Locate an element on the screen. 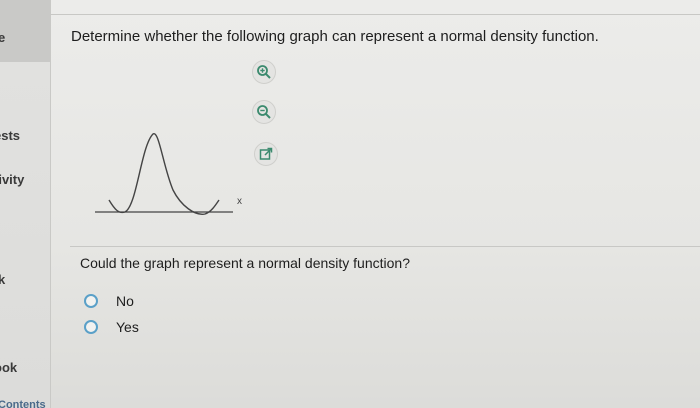  zoom-out-icon is located at coordinates (264, 112).